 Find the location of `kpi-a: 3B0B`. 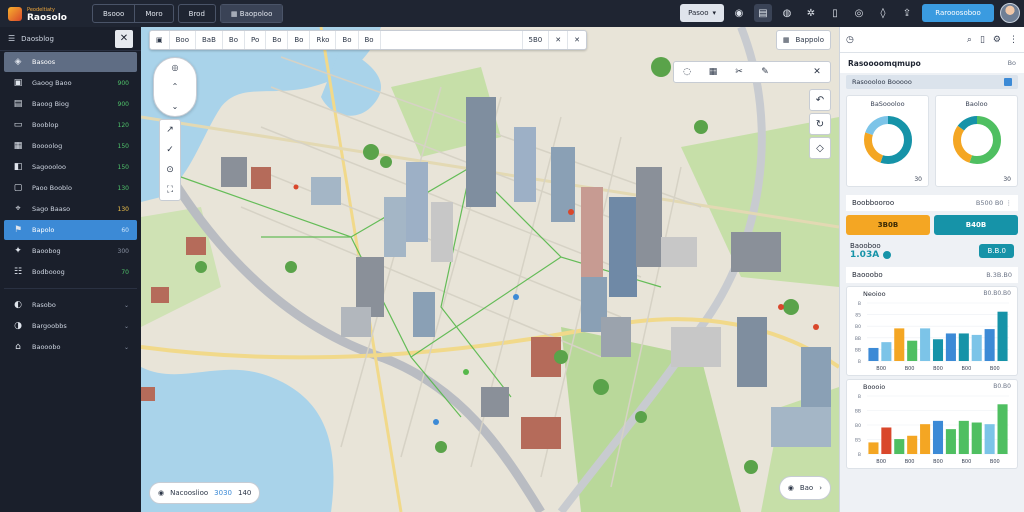

kpi-a: 3B0B is located at coordinates (888, 225).